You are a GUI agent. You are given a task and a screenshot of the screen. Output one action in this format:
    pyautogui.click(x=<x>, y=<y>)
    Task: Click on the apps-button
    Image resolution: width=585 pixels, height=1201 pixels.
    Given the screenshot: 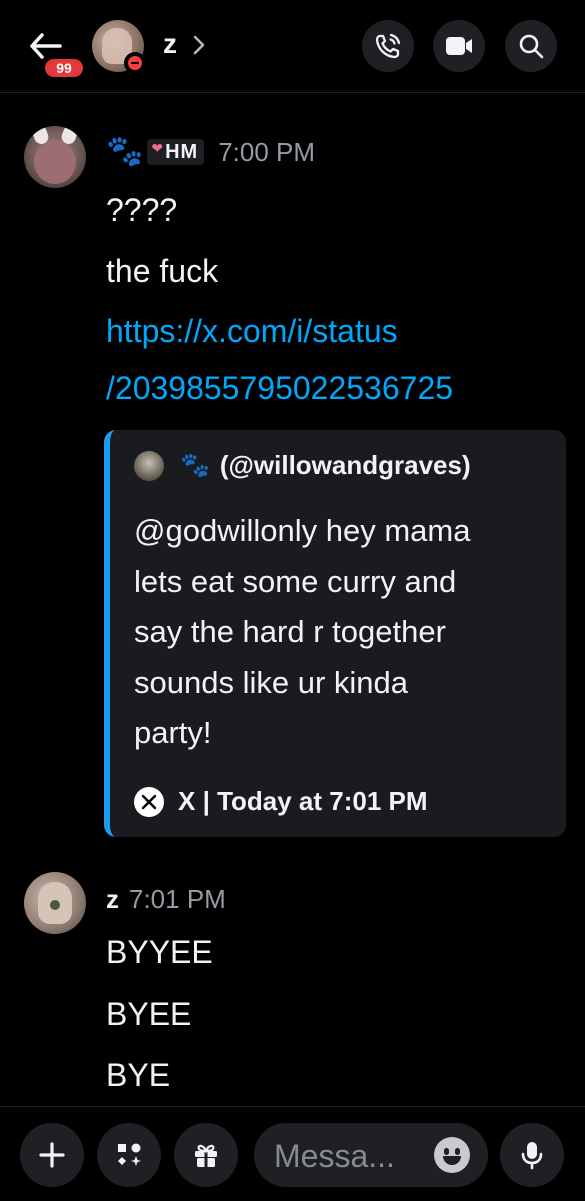 What is the action you would take?
    pyautogui.click(x=129, y=1155)
    